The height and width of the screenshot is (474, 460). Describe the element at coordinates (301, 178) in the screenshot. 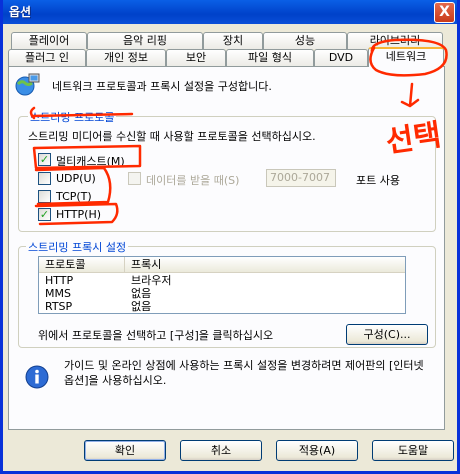

I see `port-range-input: 7000-7007` at that location.